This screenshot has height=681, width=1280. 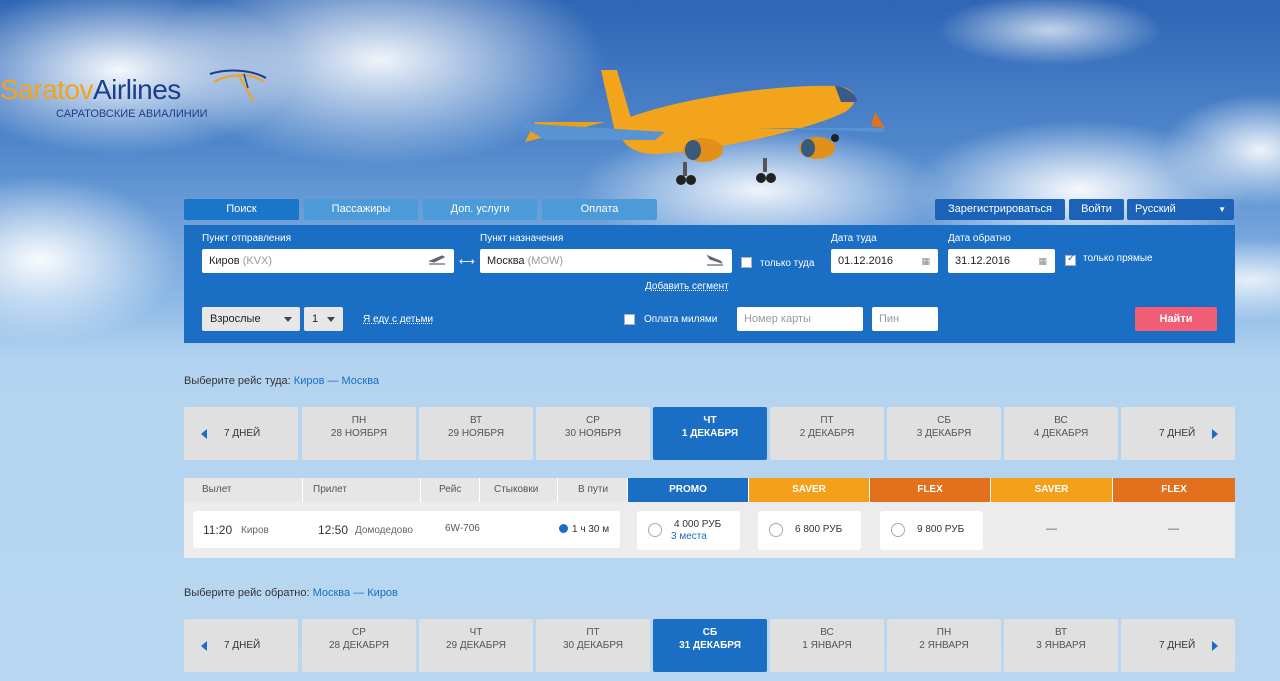 I want to click on inbound-day-selected: СБ 31 ДЕКАБРЯ, so click(x=710, y=645).